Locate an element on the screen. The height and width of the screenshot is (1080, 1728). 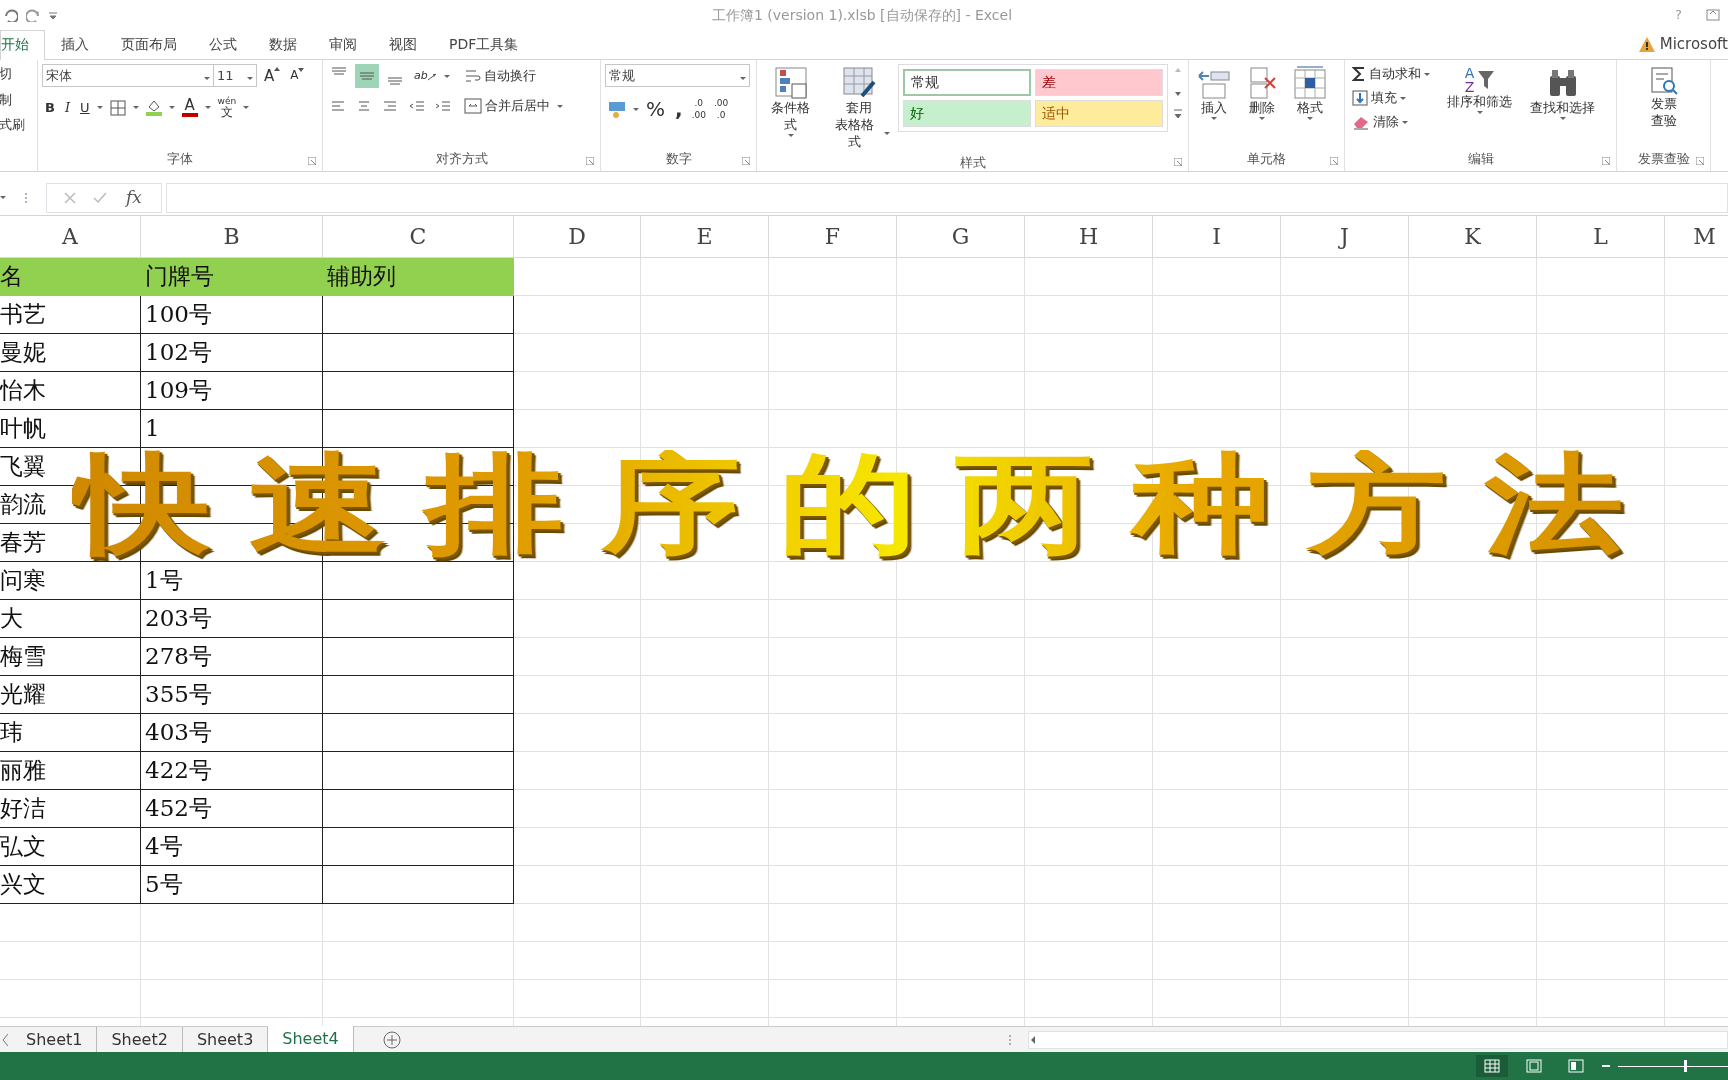
percent-button: % is located at coordinates (655, 109).